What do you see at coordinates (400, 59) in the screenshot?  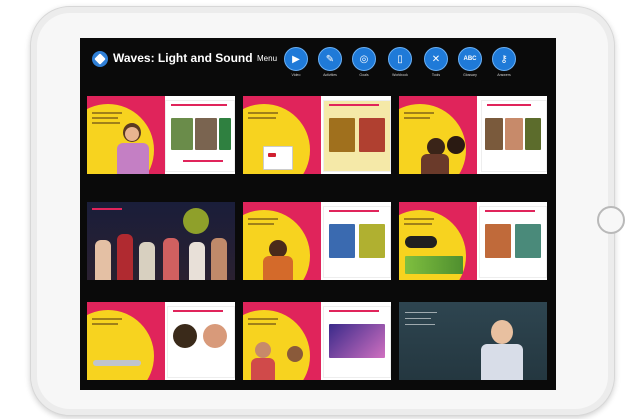 I see `book-icon: ▯` at bounding box center [400, 59].